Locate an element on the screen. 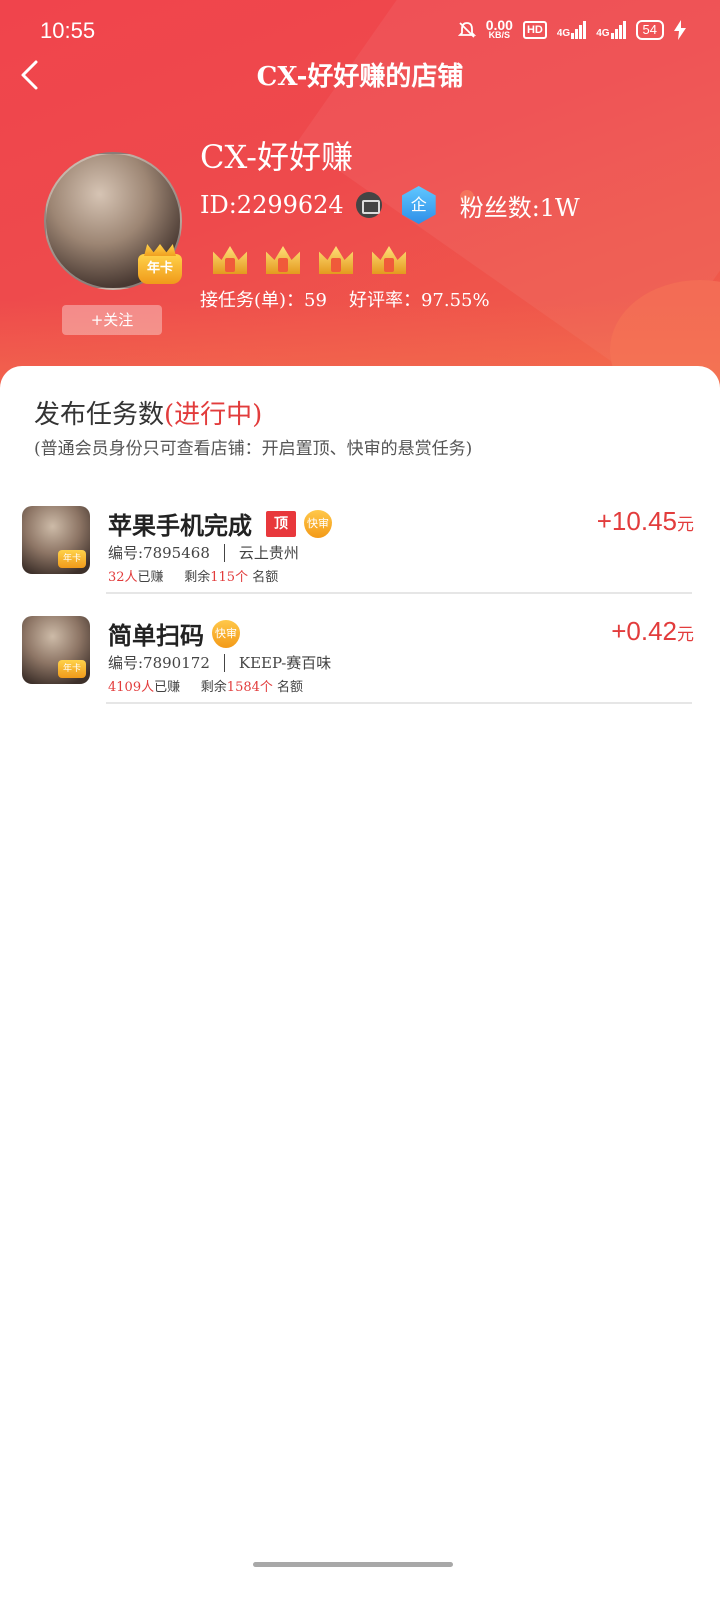 Image resolution: width=720 pixels, height=1600 pixels. shop-id-row: ID:2299624 企 粉丝数:1W is located at coordinates (390, 205).